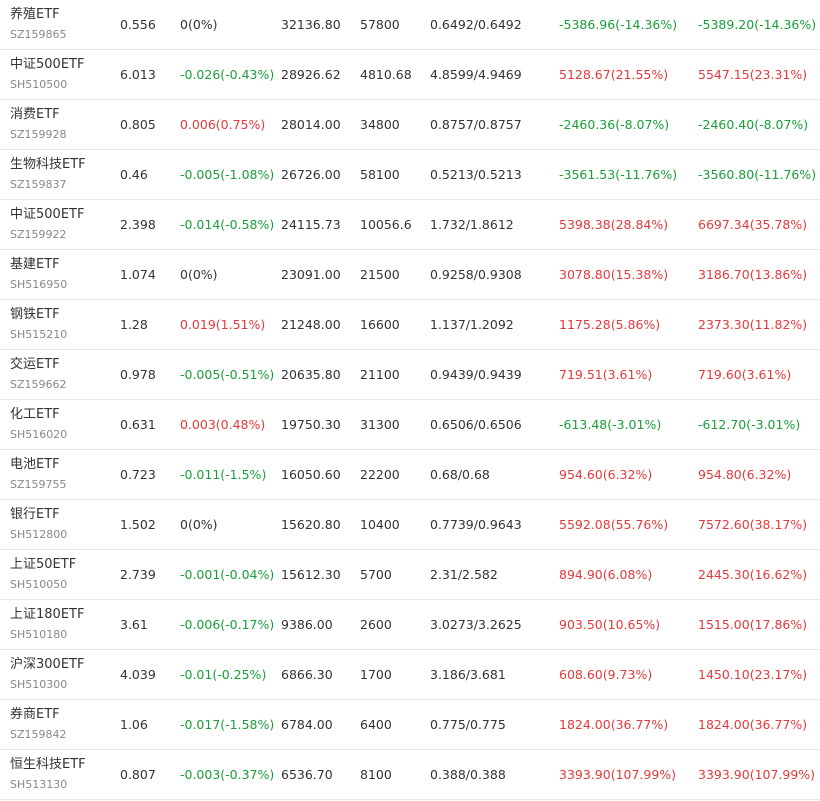 Image resolution: width=820 pixels, height=801 pixels. Describe the element at coordinates (35, 15) in the screenshot. I see `fund-name: 养殖ETF` at that location.